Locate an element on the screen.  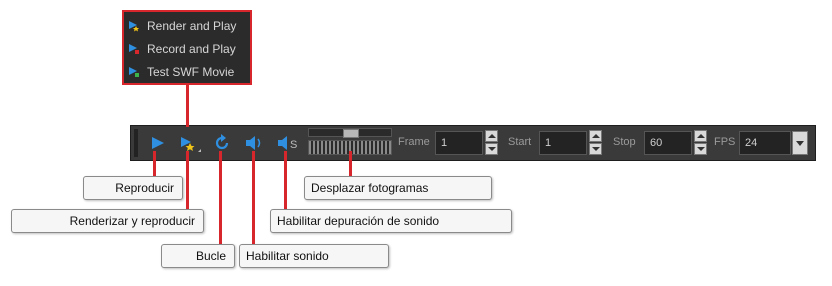
start-label: Start is located at coordinates (520, 142).